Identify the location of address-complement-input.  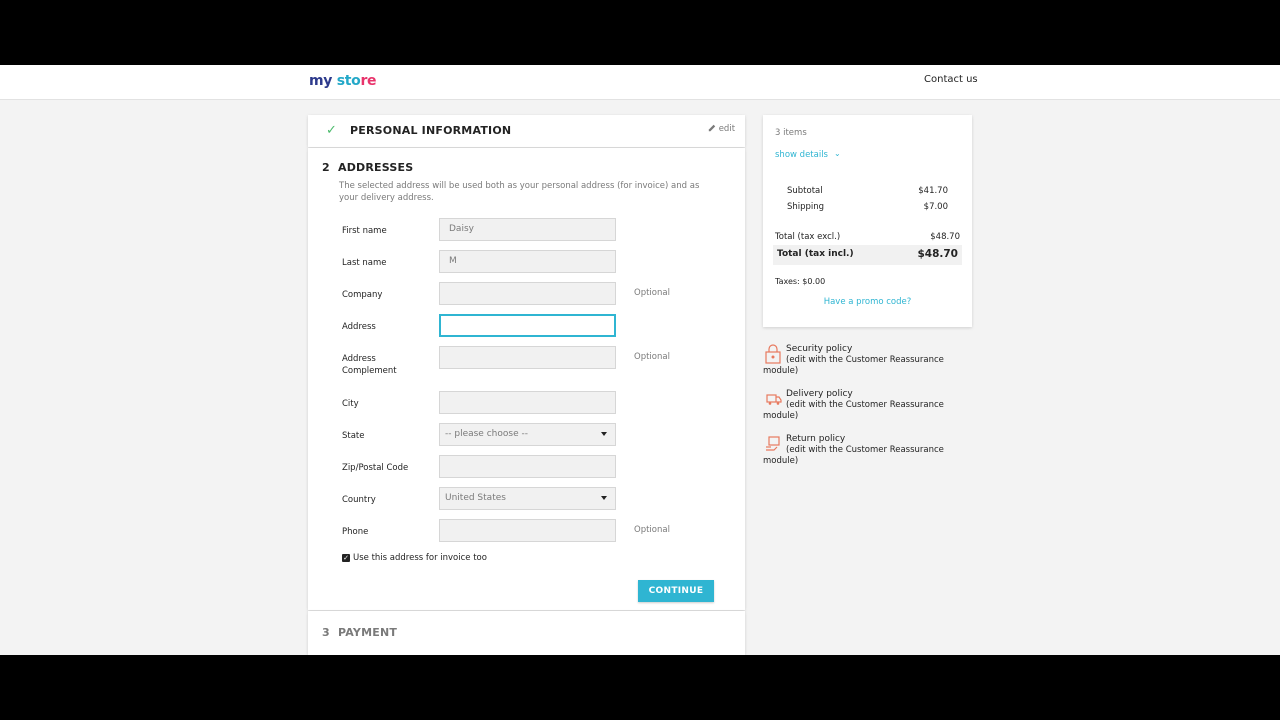
(527, 357).